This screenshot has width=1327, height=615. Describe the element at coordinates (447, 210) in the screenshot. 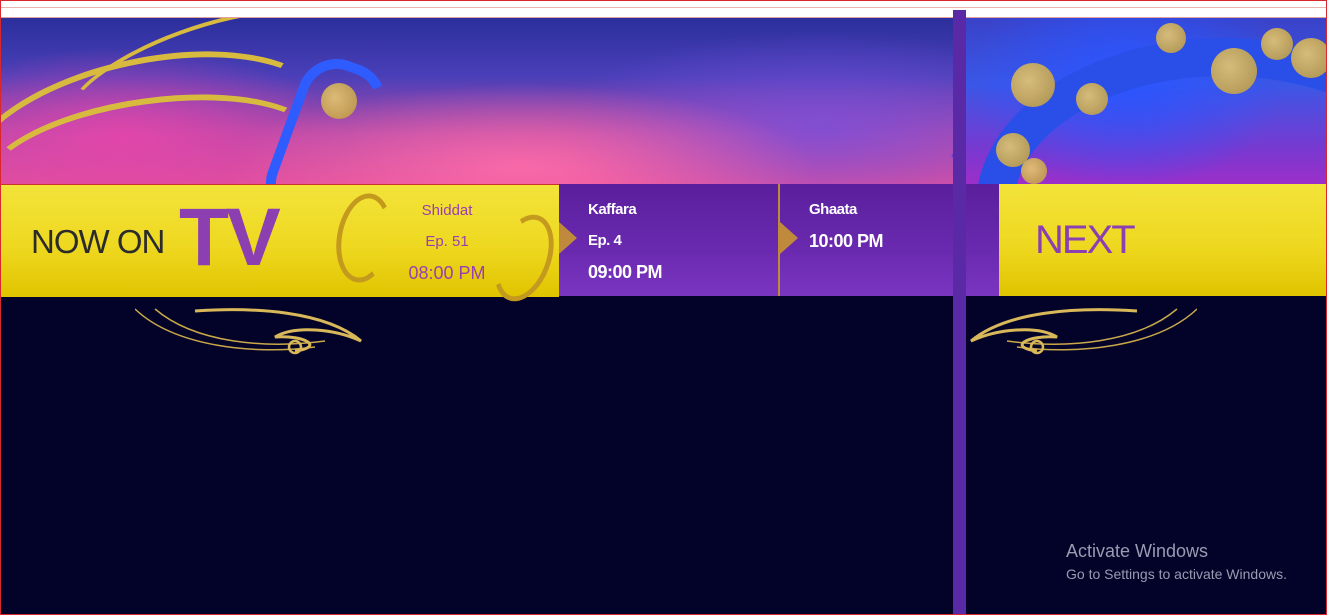

I see `current-show-name: Shiddat` at that location.